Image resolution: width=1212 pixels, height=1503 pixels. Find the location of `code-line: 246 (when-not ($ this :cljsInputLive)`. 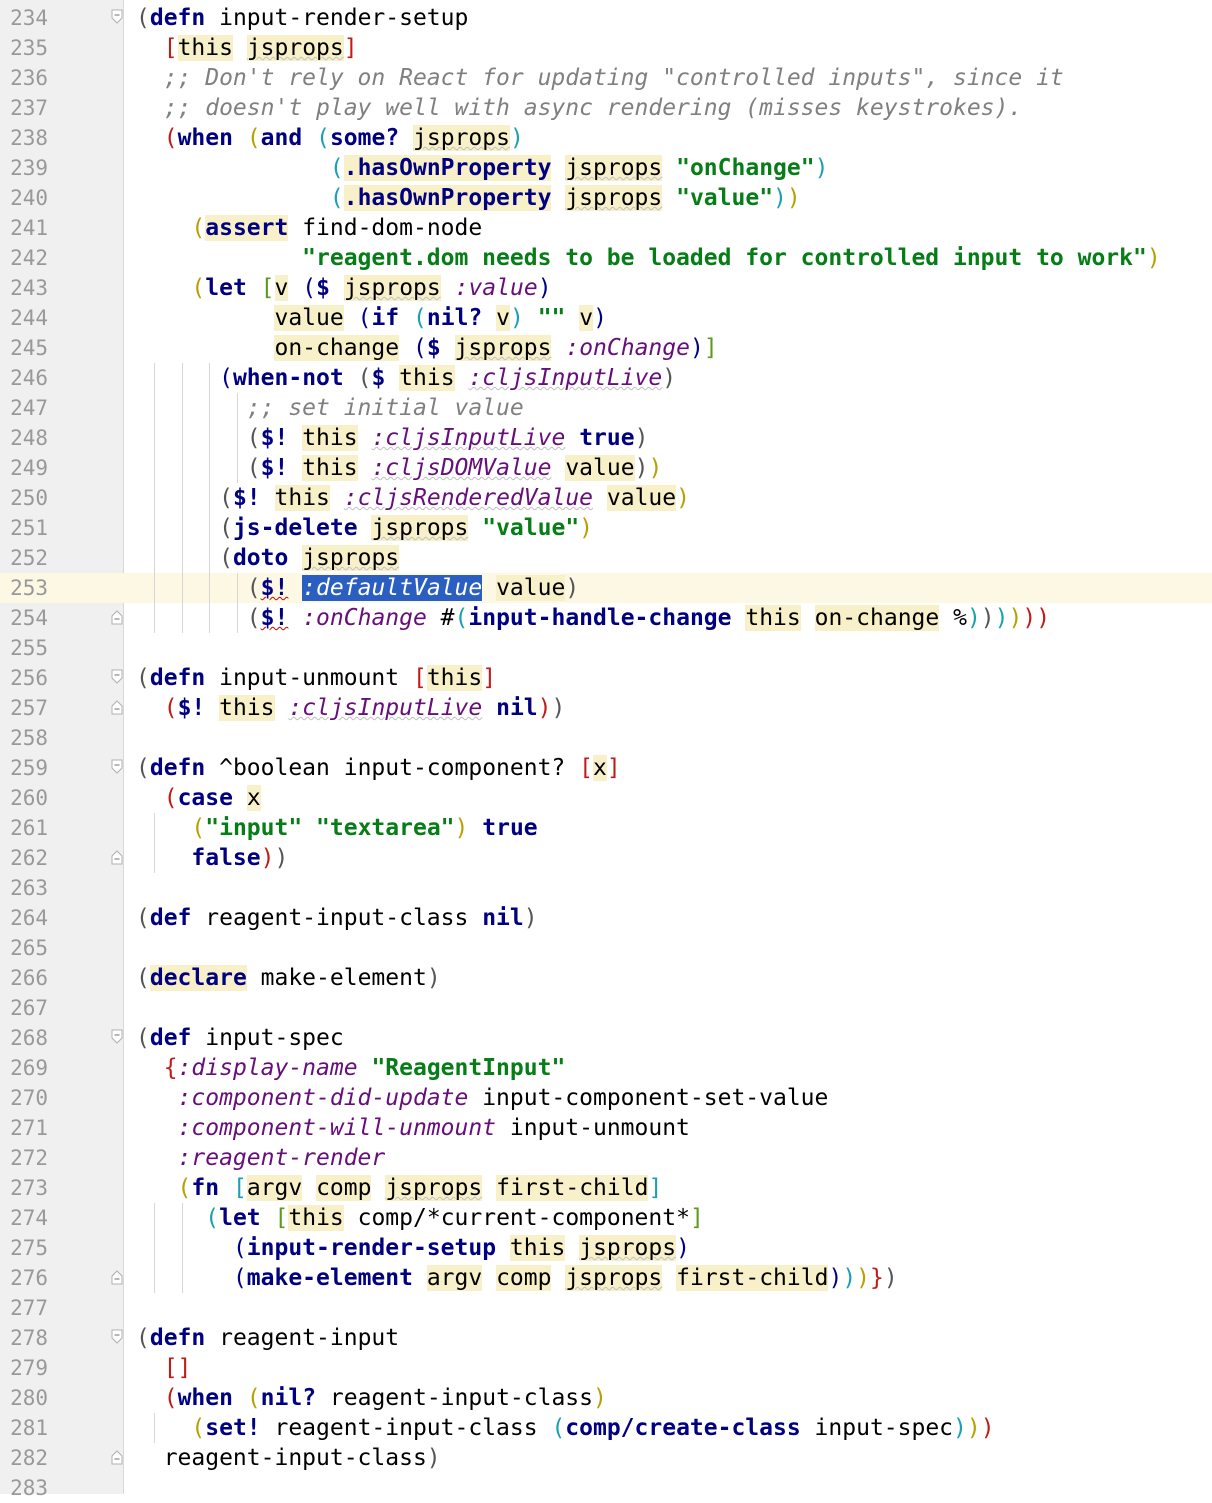

code-line: 246 (when-not ($ this :cljsInputLive) is located at coordinates (606, 378).